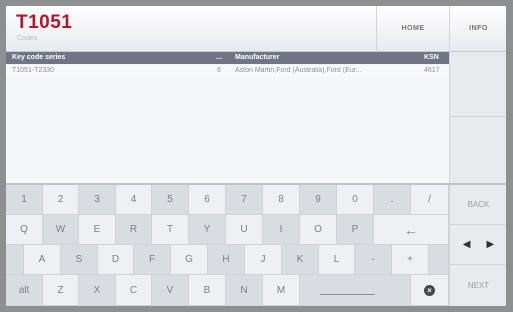  Describe the element at coordinates (24, 290) in the screenshot. I see `key-alt: alt` at that location.